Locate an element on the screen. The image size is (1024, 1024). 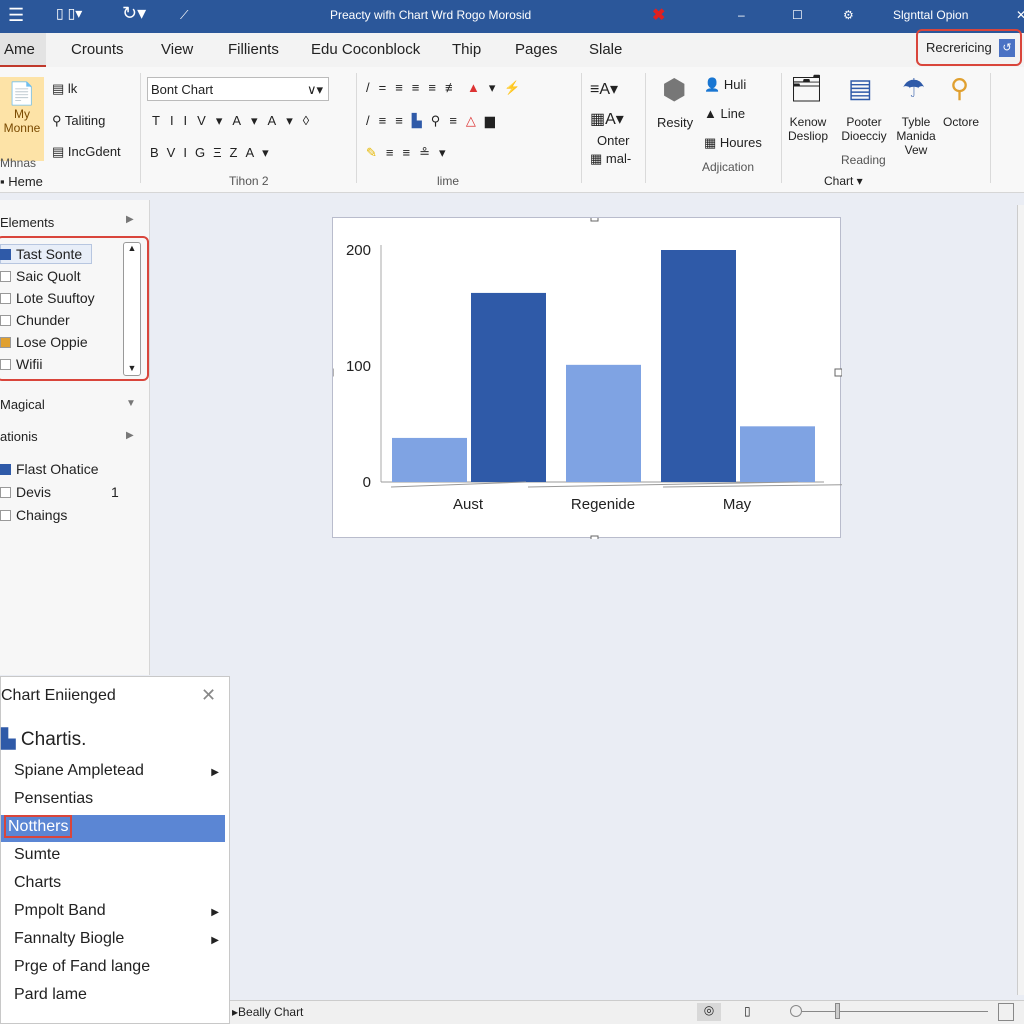
paragraph-buttons-3: ✎≡≡≗▾ is located at coordinates (410, 153).